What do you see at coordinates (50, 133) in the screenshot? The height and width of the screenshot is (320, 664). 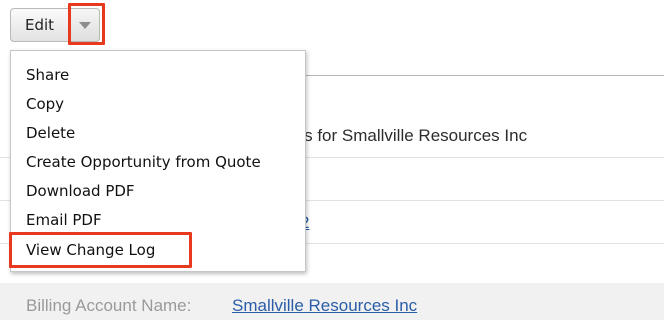 I see `menu-item-delete: Delete` at bounding box center [50, 133].